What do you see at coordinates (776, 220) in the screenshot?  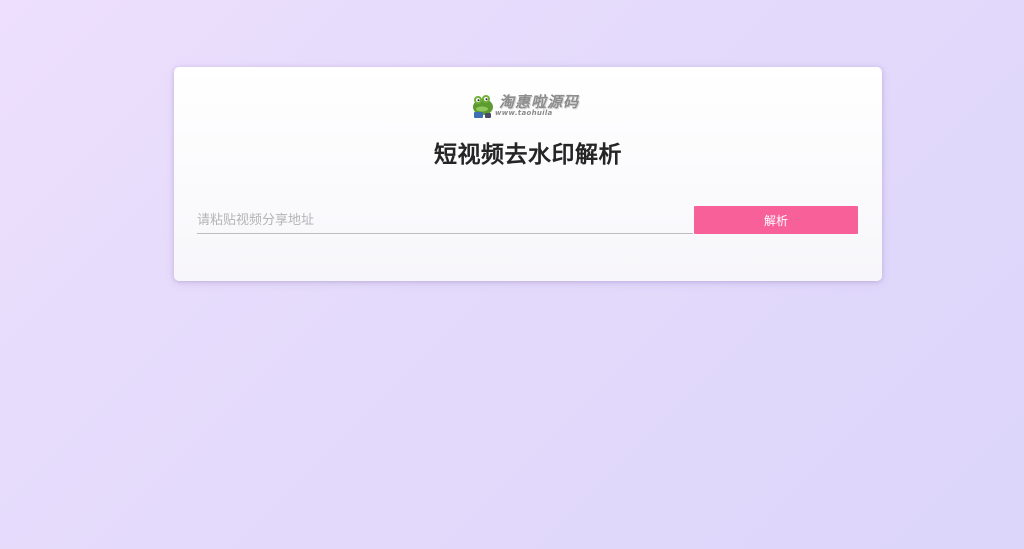 I see `parse-button: 解析` at bounding box center [776, 220].